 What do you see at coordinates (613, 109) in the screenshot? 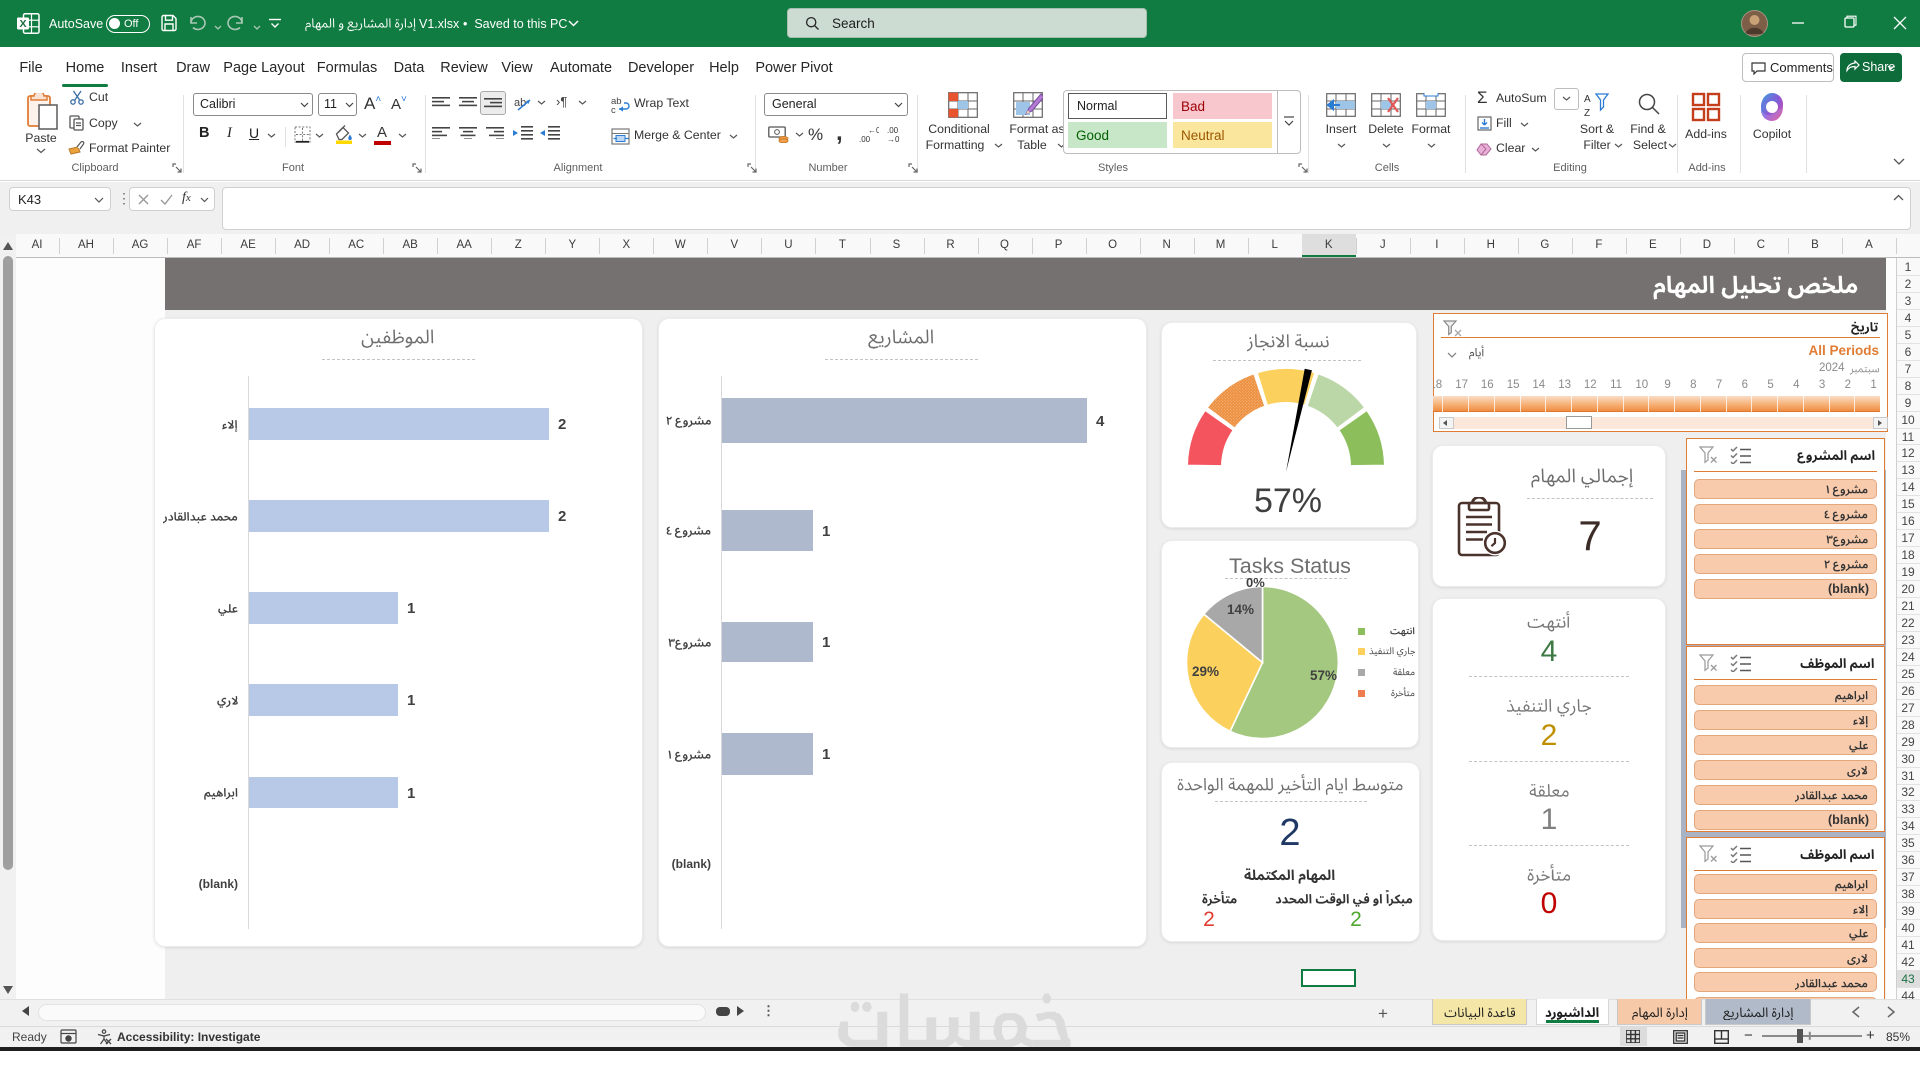
I see `svg-text: c` at bounding box center [613, 109].